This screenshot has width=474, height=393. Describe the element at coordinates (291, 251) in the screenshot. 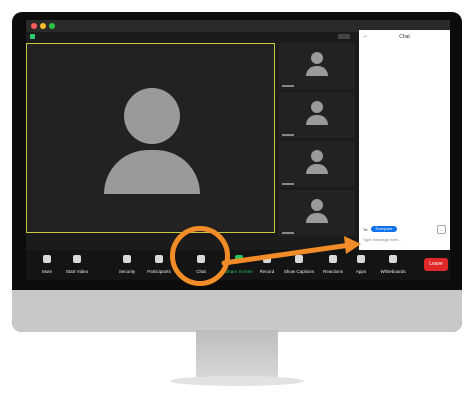

I see `annotation-arrow` at that location.